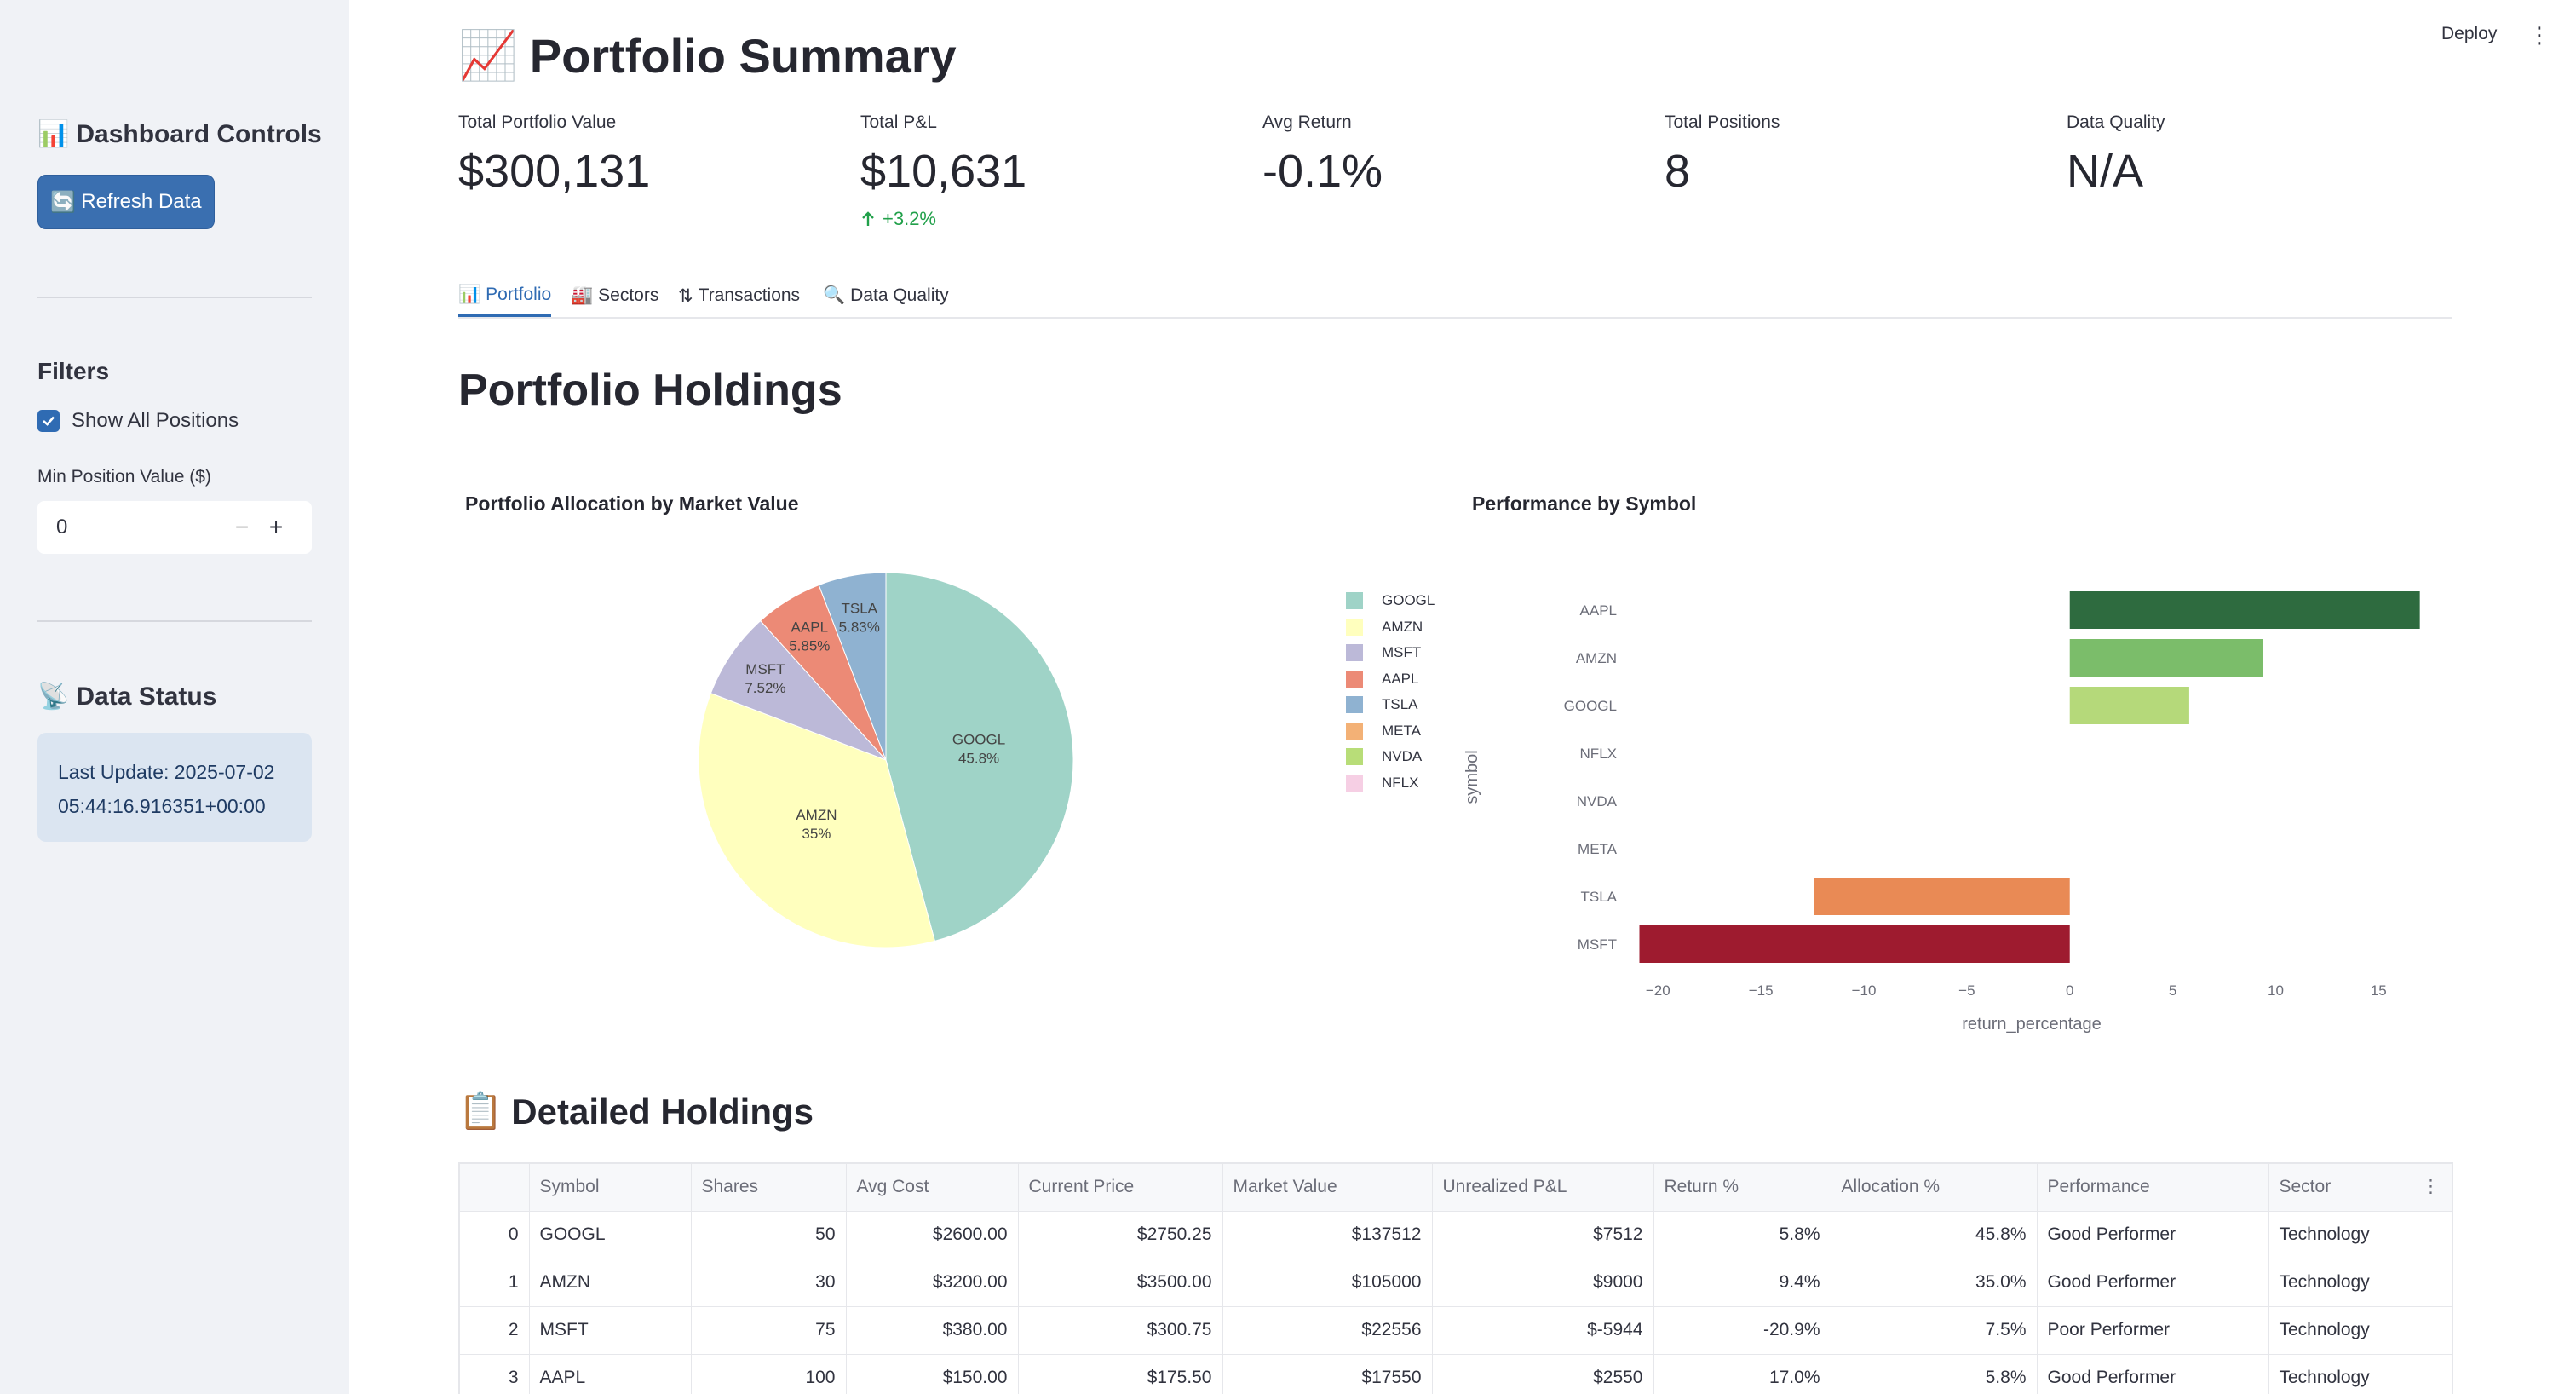 Image resolution: width=2576 pixels, height=1394 pixels. Describe the element at coordinates (494, 1234) in the screenshot. I see `table-cell: 0` at that location.